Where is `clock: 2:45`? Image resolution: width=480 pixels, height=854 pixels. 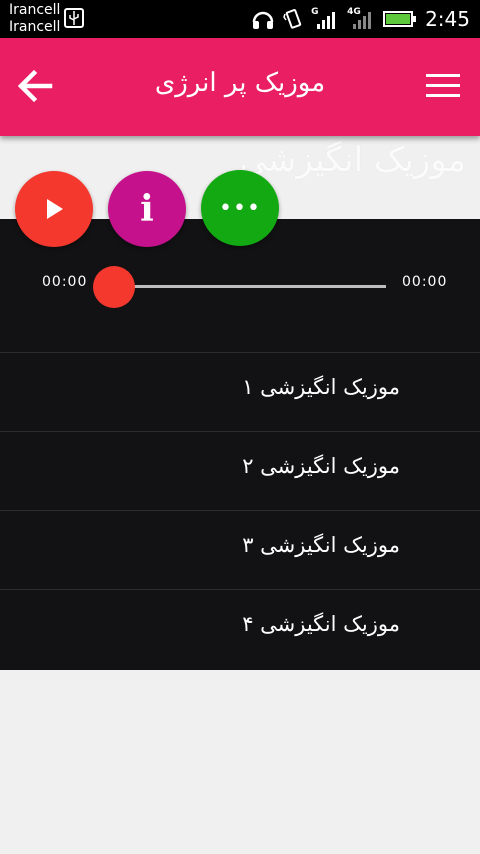 clock: 2:45 is located at coordinates (447, 19).